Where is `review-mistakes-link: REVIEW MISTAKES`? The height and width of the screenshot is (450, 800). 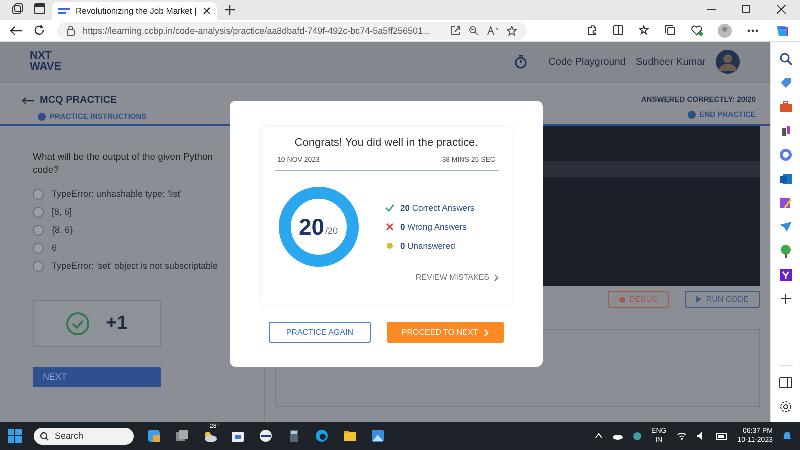 review-mistakes-link: REVIEW MISTAKES is located at coordinates (457, 277).